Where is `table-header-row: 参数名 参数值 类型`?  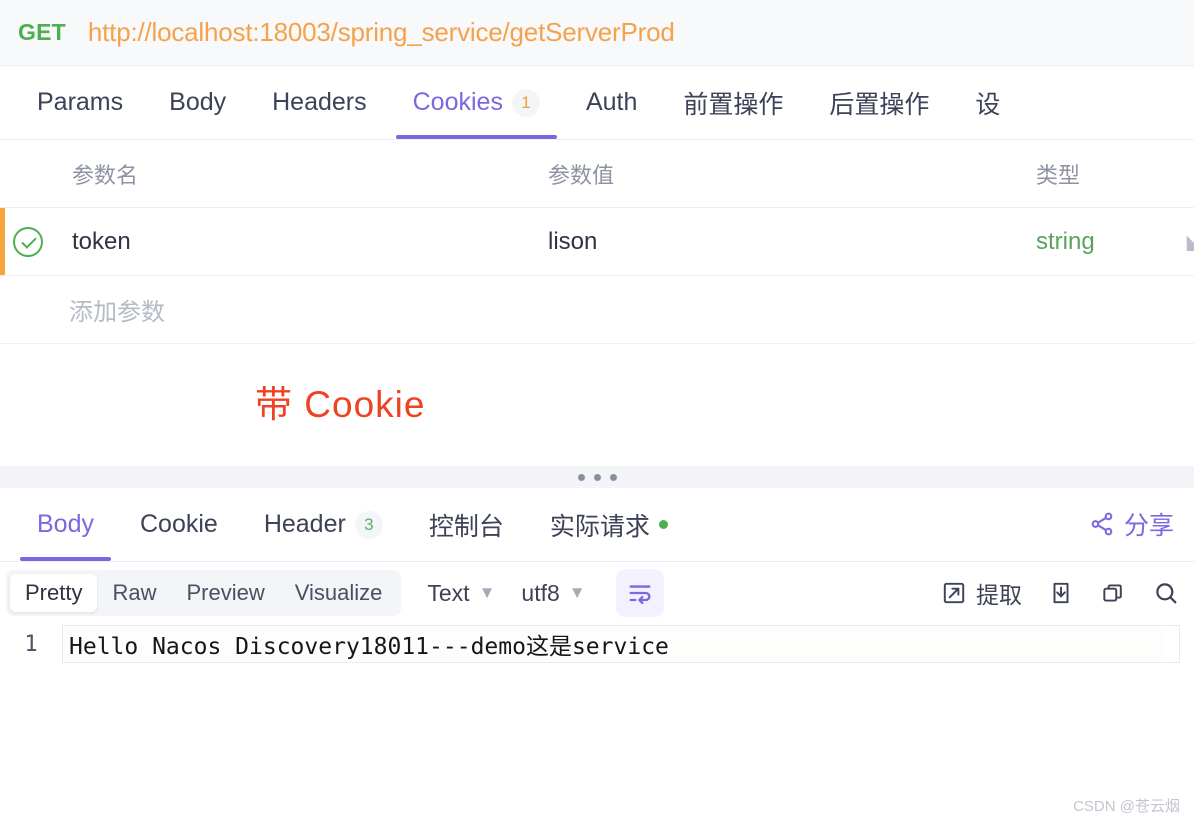 table-header-row: 参数名 参数值 类型 is located at coordinates (597, 174).